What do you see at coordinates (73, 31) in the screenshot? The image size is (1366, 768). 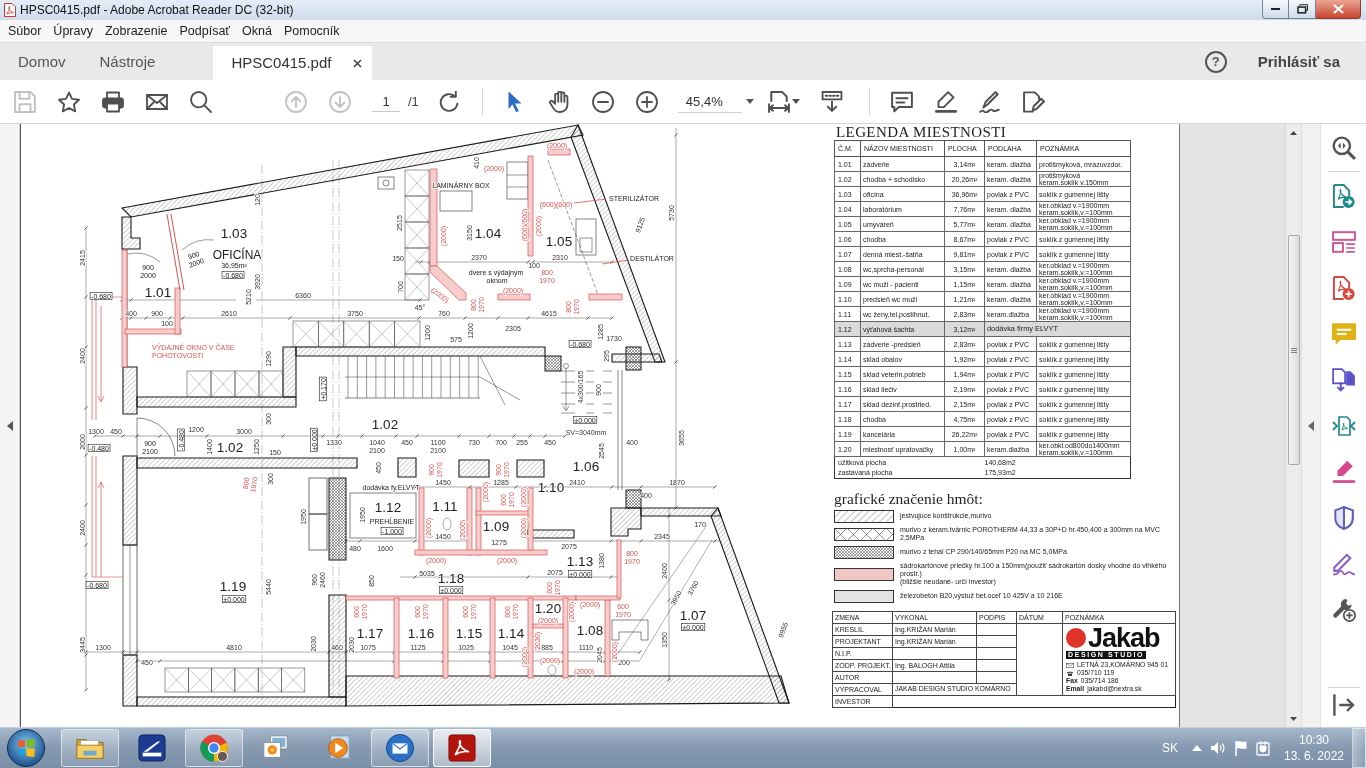 I see `menu-item: Úpravy` at bounding box center [73, 31].